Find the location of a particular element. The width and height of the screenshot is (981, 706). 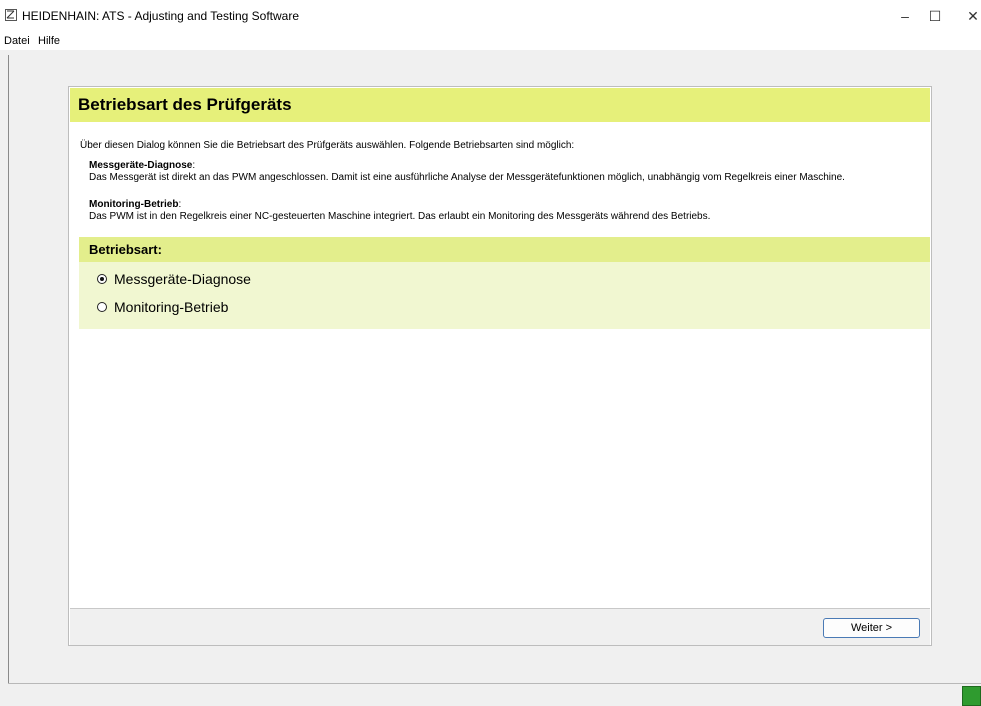

dialog-header: Betriebsart des Prüfgeräts is located at coordinates (500, 105).